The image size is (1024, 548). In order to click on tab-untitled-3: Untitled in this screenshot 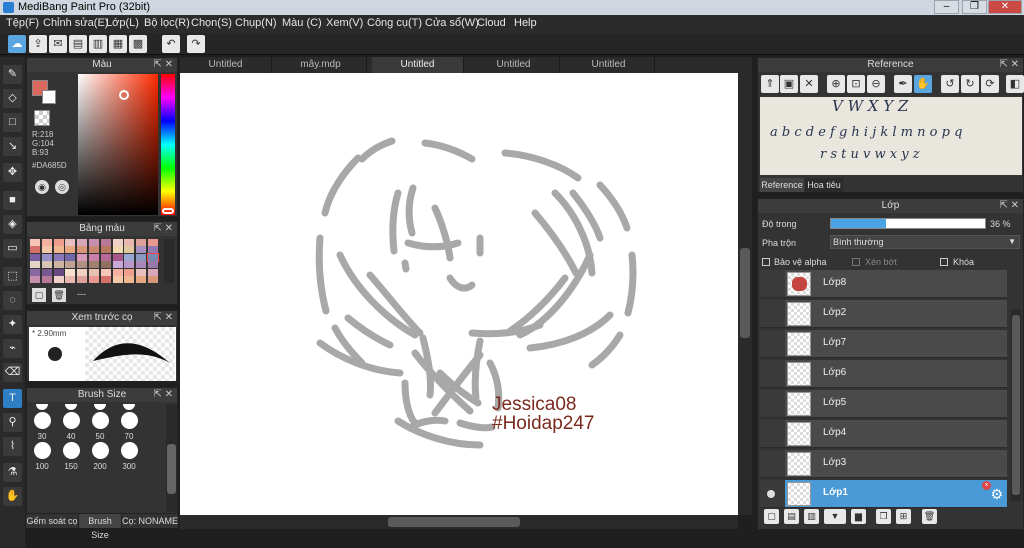, I will do `click(514, 65)`.